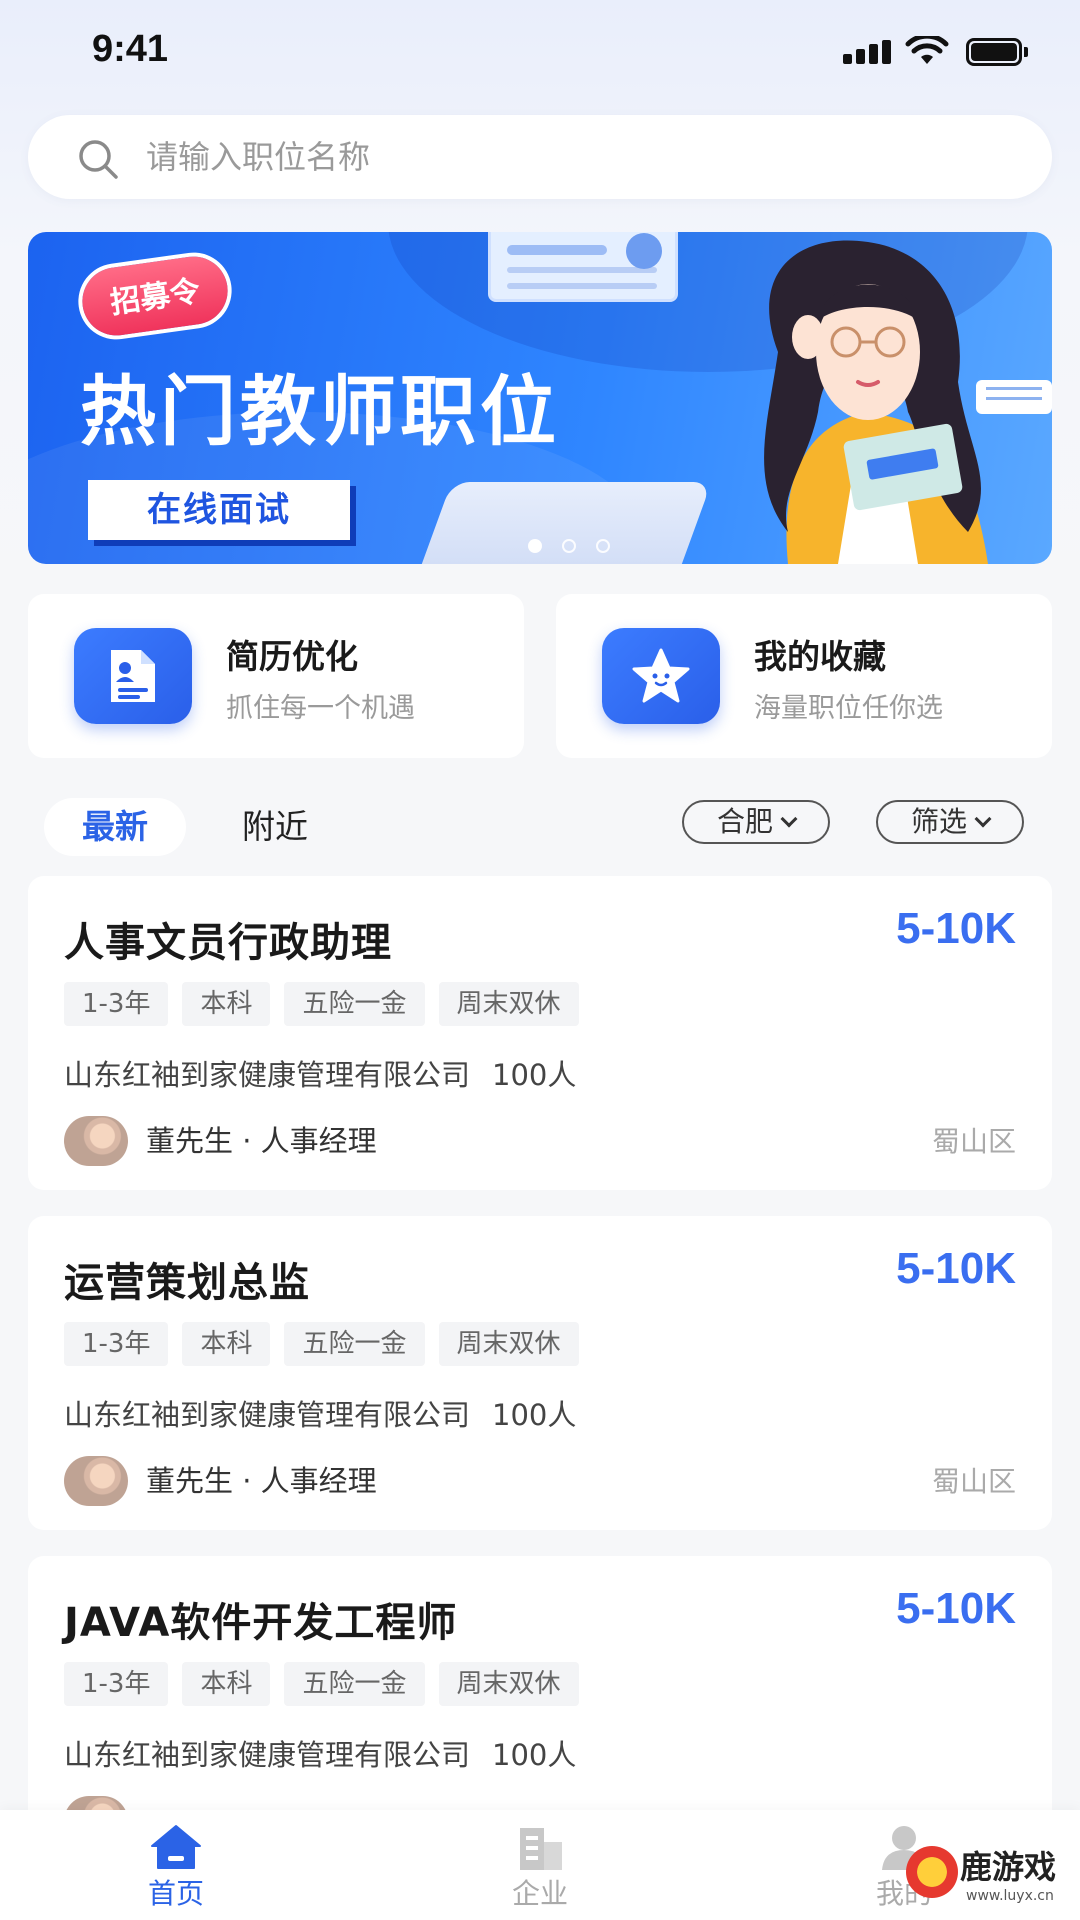 The image size is (1080, 1920). I want to click on battery-icon, so click(997, 52).